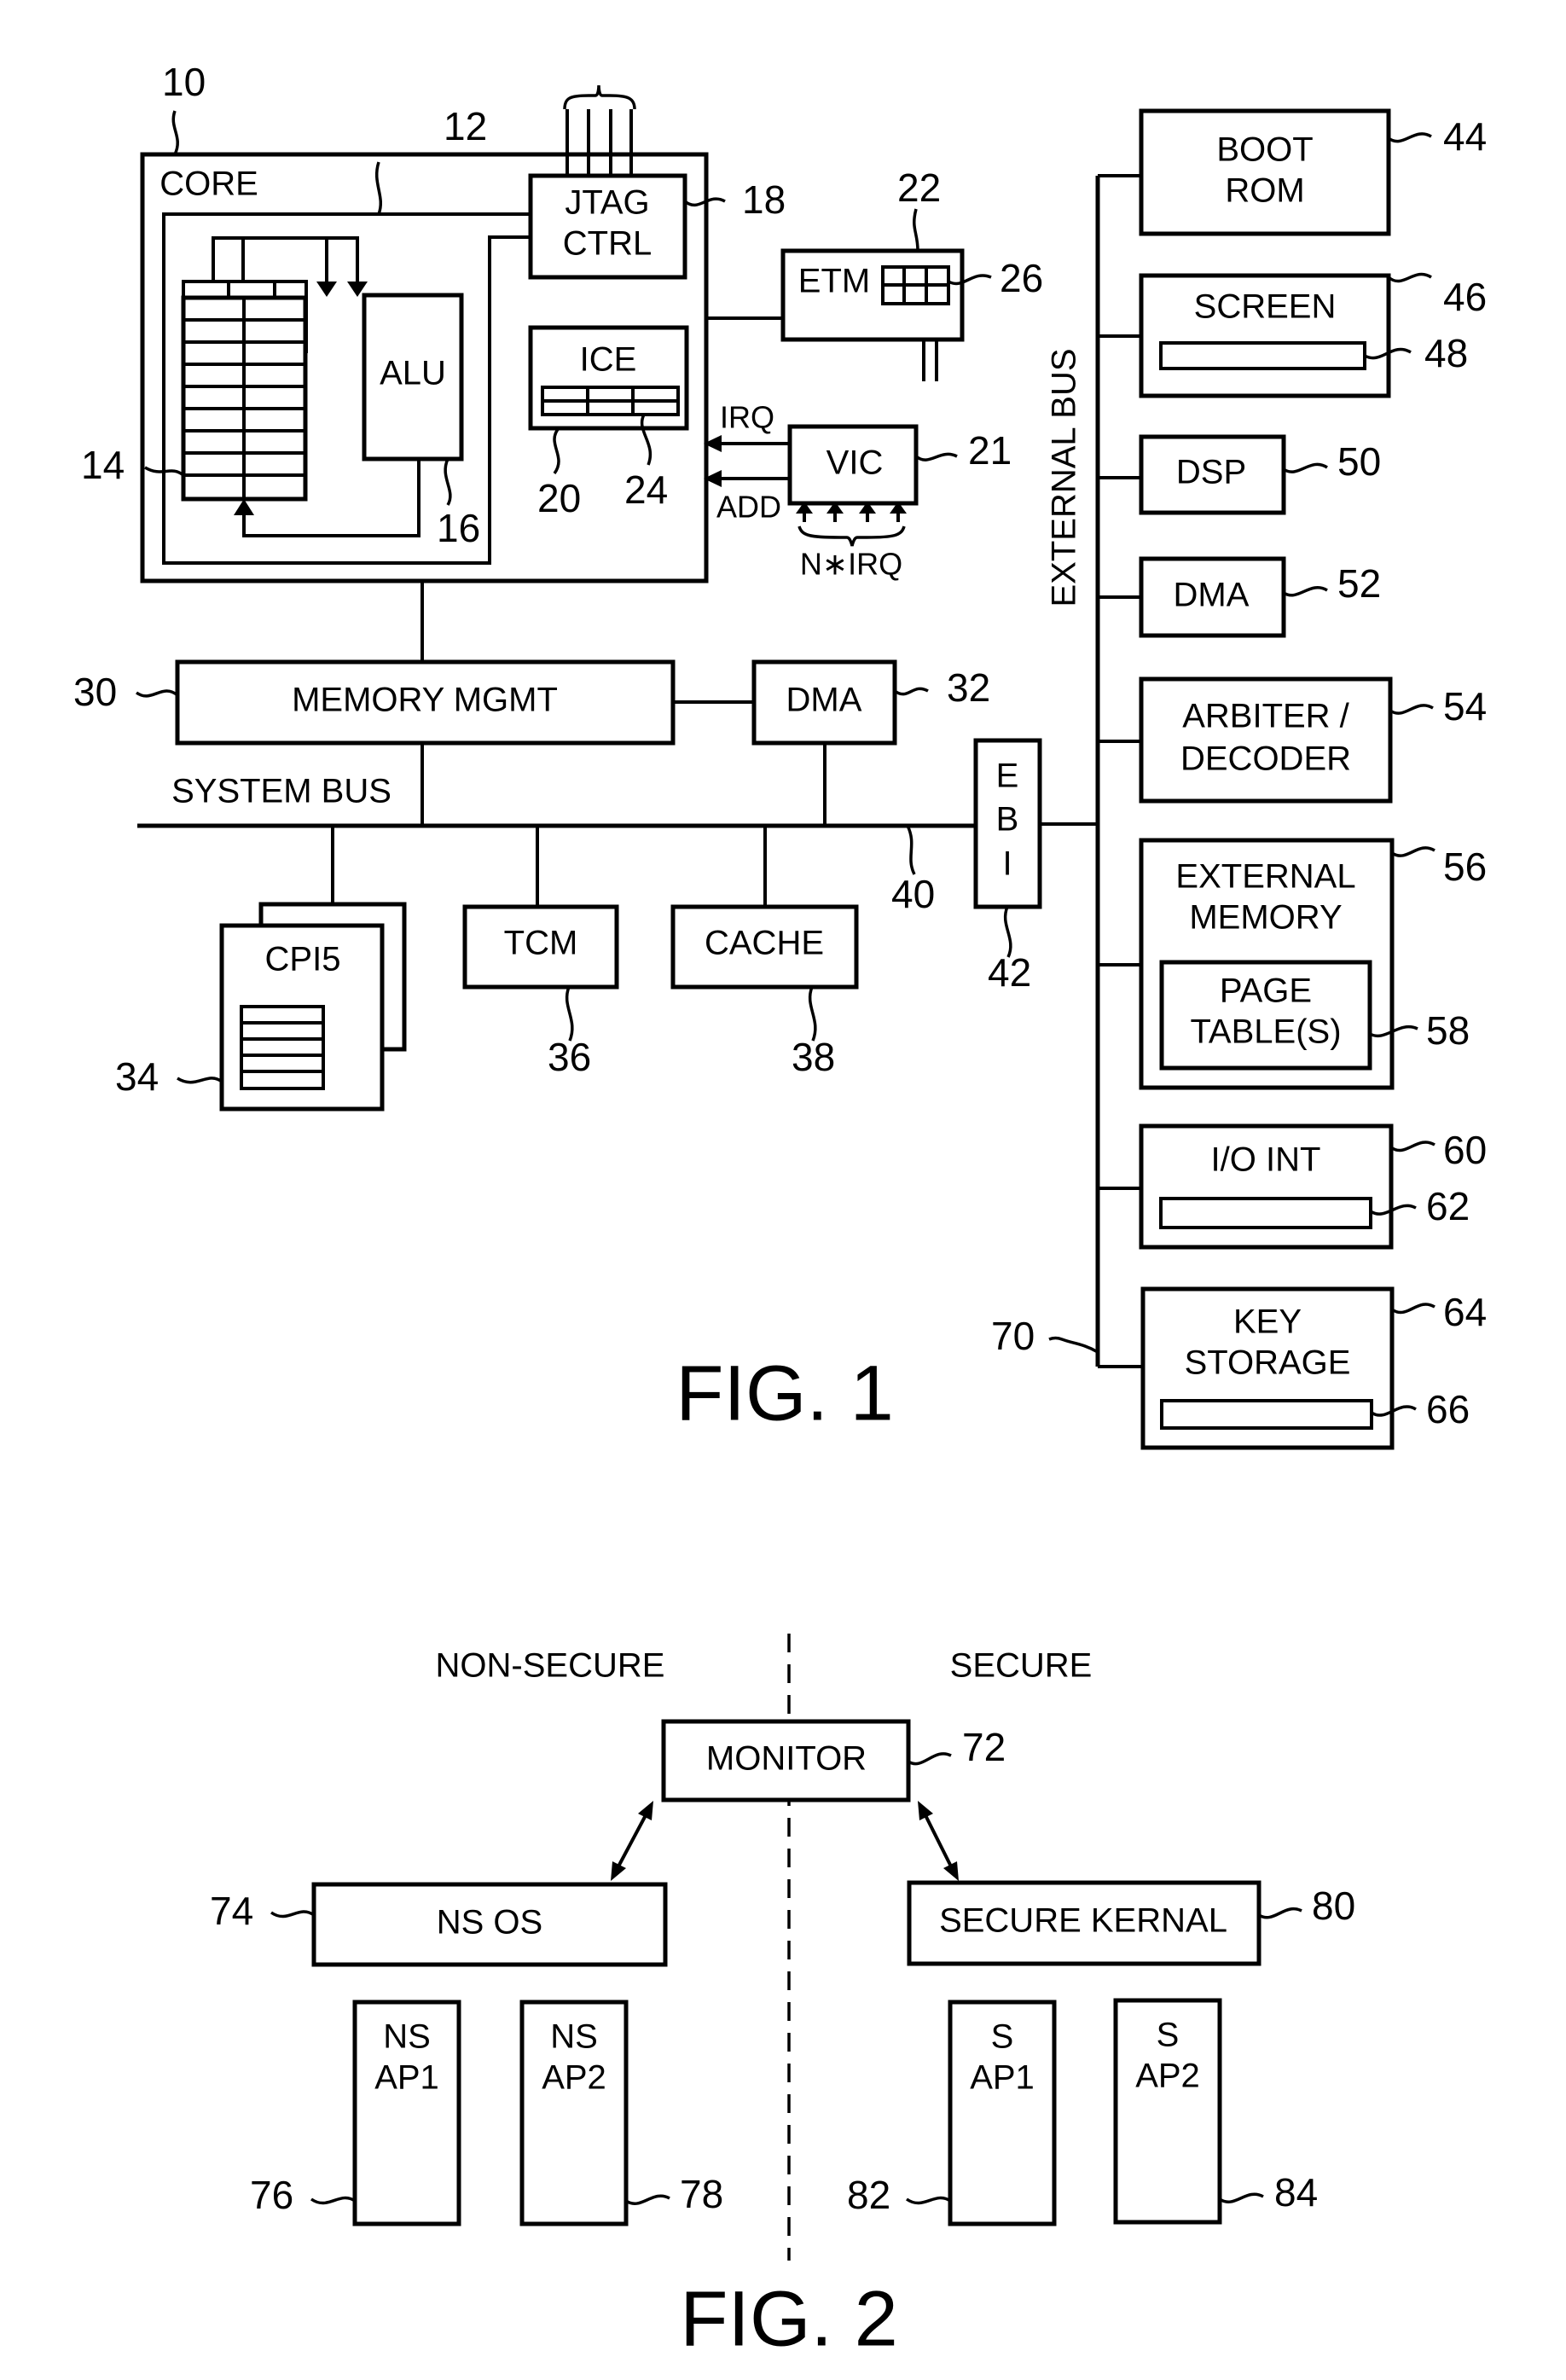  Describe the element at coordinates (1212, 595) in the screenshot. I see `ext-dma-label: DMA` at that location.